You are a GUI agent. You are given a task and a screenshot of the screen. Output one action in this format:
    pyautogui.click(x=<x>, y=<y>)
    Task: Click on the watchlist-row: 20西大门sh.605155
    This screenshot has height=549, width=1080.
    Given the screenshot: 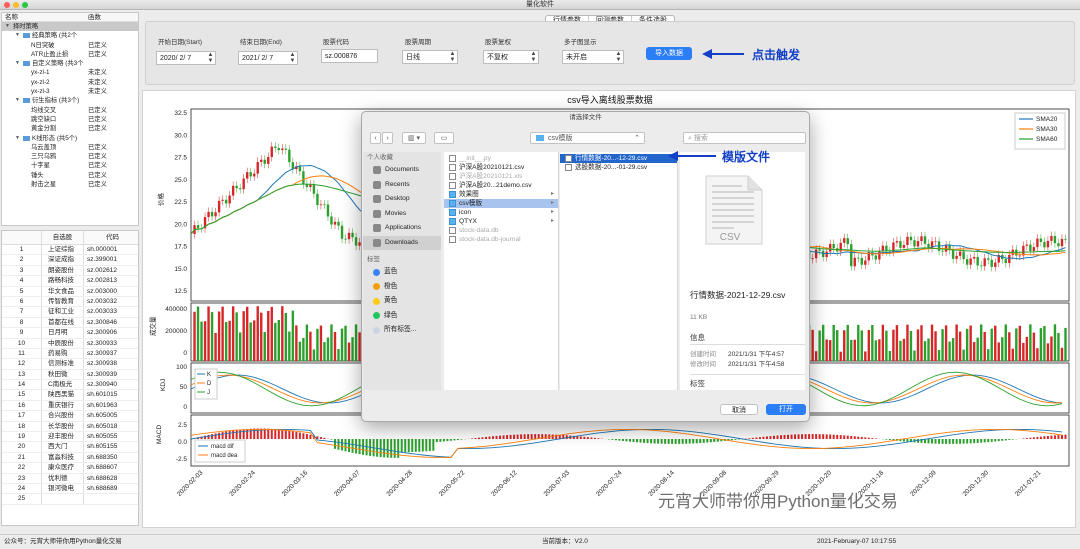 What is the action you would take?
    pyautogui.click(x=70, y=447)
    